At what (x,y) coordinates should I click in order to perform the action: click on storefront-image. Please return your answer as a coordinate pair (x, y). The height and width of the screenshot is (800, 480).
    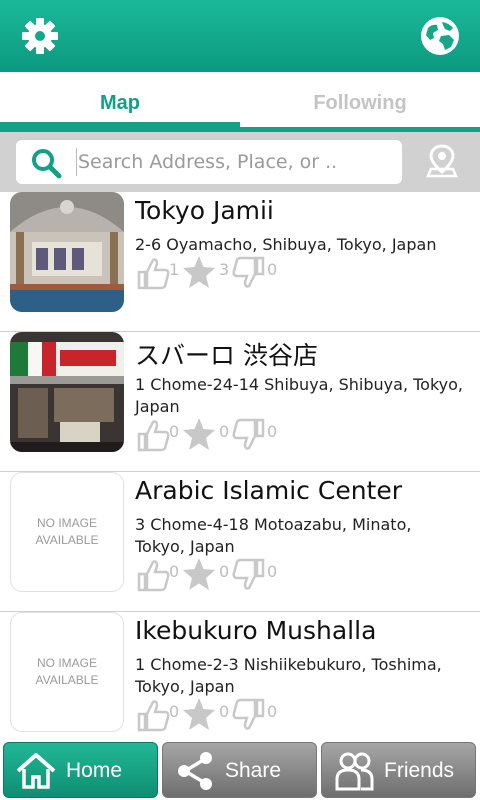
    Looking at the image, I should click on (67, 392).